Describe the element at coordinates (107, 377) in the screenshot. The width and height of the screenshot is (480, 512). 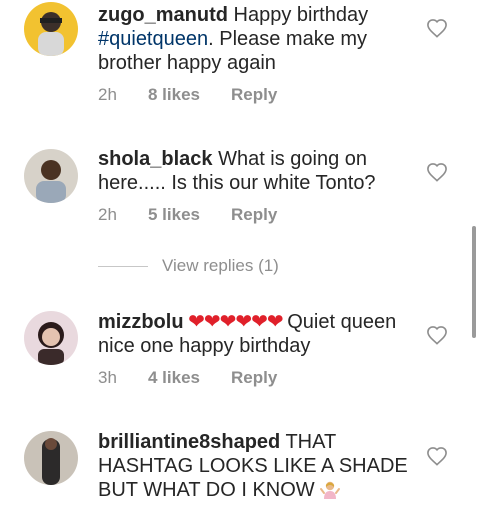
I see `timestamp: 3h` at that location.